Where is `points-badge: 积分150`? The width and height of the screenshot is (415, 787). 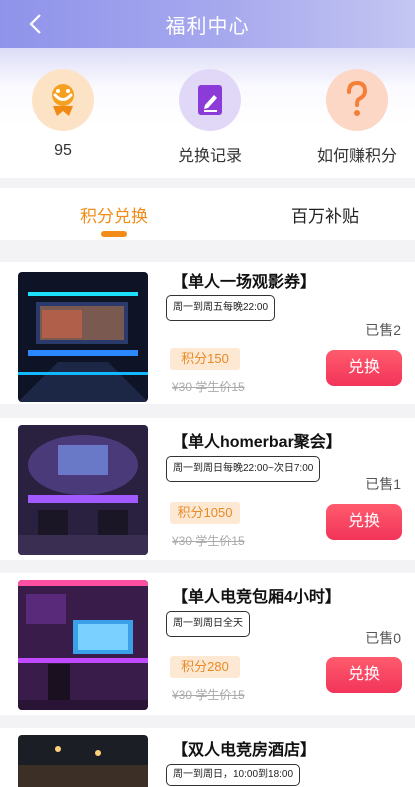 points-badge: 积分150 is located at coordinates (205, 359).